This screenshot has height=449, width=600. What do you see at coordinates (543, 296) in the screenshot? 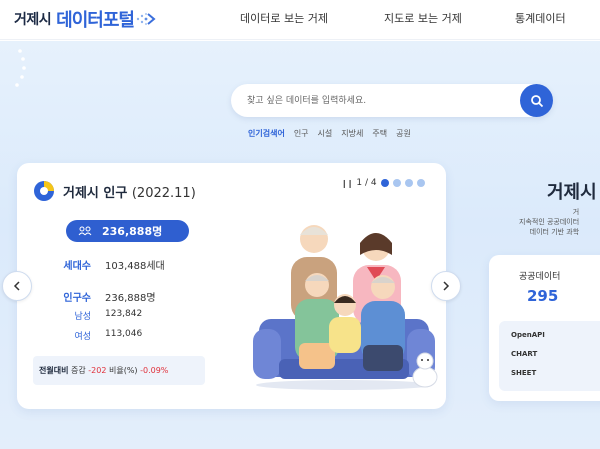
I see `public-data-count: 295` at bounding box center [543, 296].